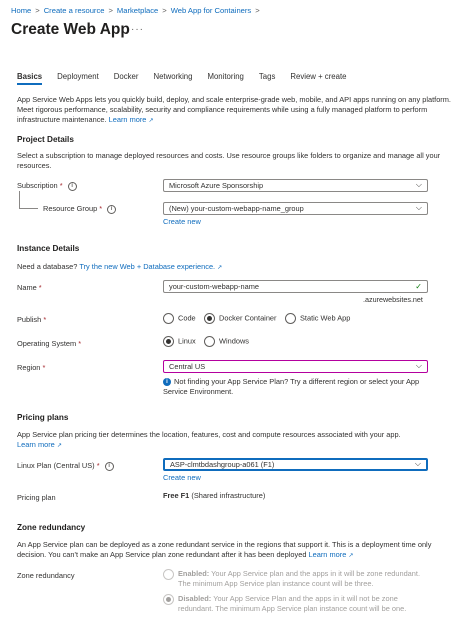 The width and height of the screenshot is (474, 631). What do you see at coordinates (36, 497) in the screenshot?
I see `pricing-plan-label: Pricing plan` at bounding box center [36, 497].